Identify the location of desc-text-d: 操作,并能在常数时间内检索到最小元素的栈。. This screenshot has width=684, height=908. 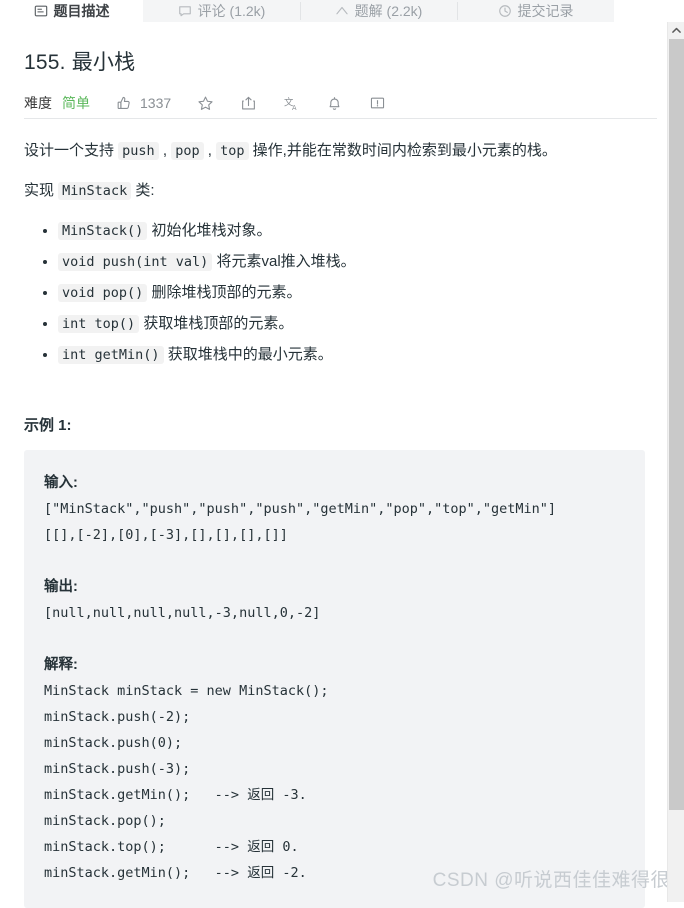
(402, 150).